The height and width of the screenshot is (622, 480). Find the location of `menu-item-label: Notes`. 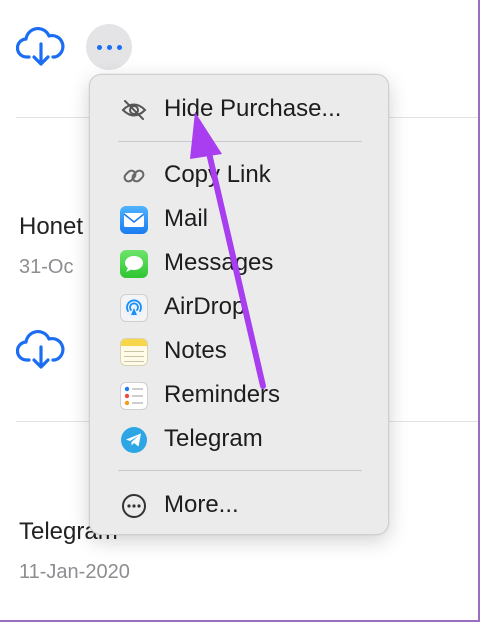

menu-item-label: Notes is located at coordinates (195, 350).